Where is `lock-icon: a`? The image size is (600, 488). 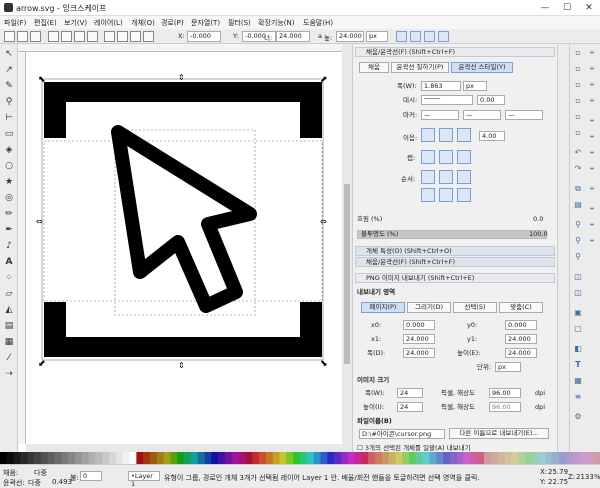
lock-icon: a is located at coordinates (320, 36).